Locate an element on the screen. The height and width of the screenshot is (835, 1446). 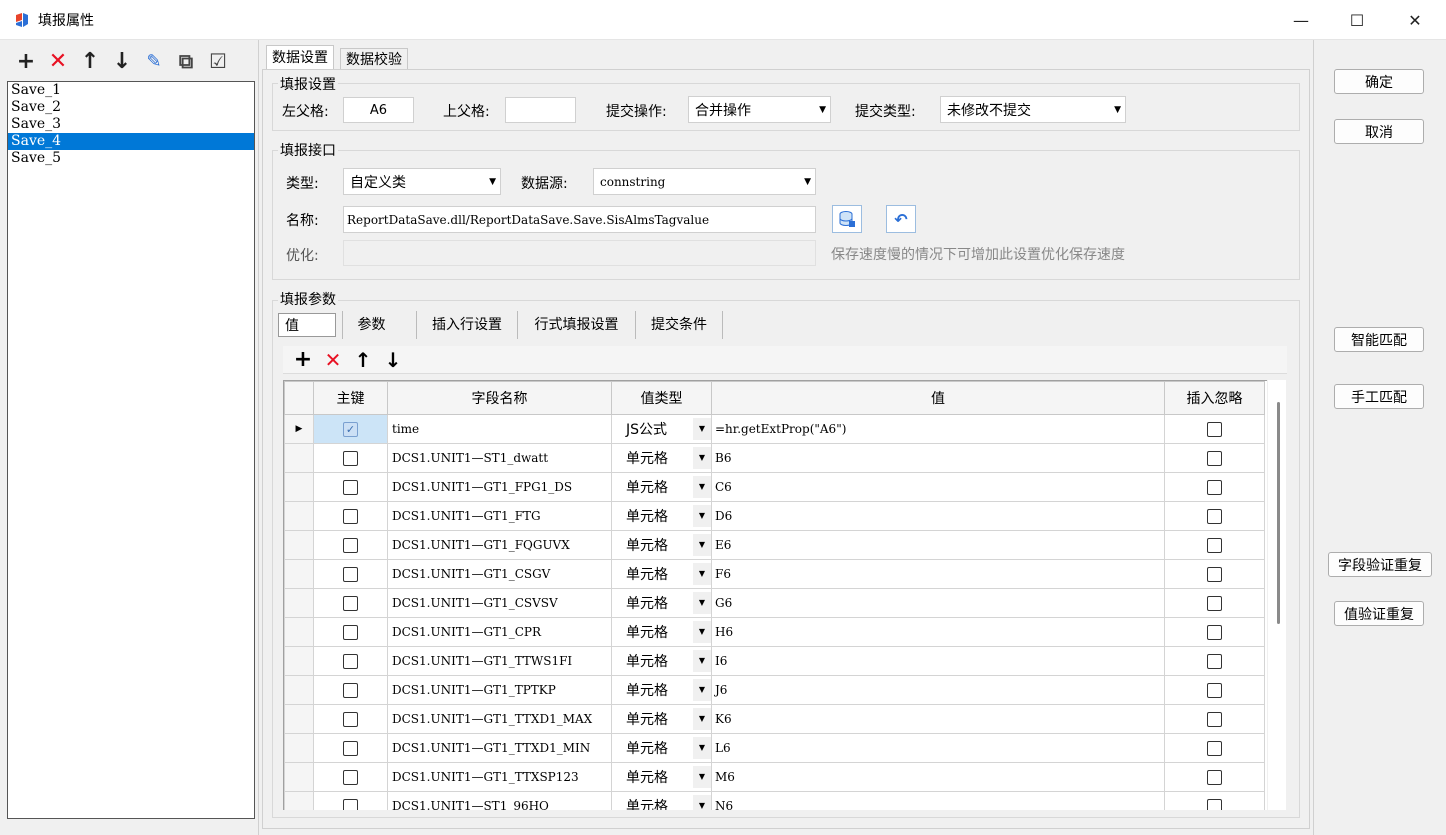
key-checkbox: ✓ is located at coordinates (350, 429).